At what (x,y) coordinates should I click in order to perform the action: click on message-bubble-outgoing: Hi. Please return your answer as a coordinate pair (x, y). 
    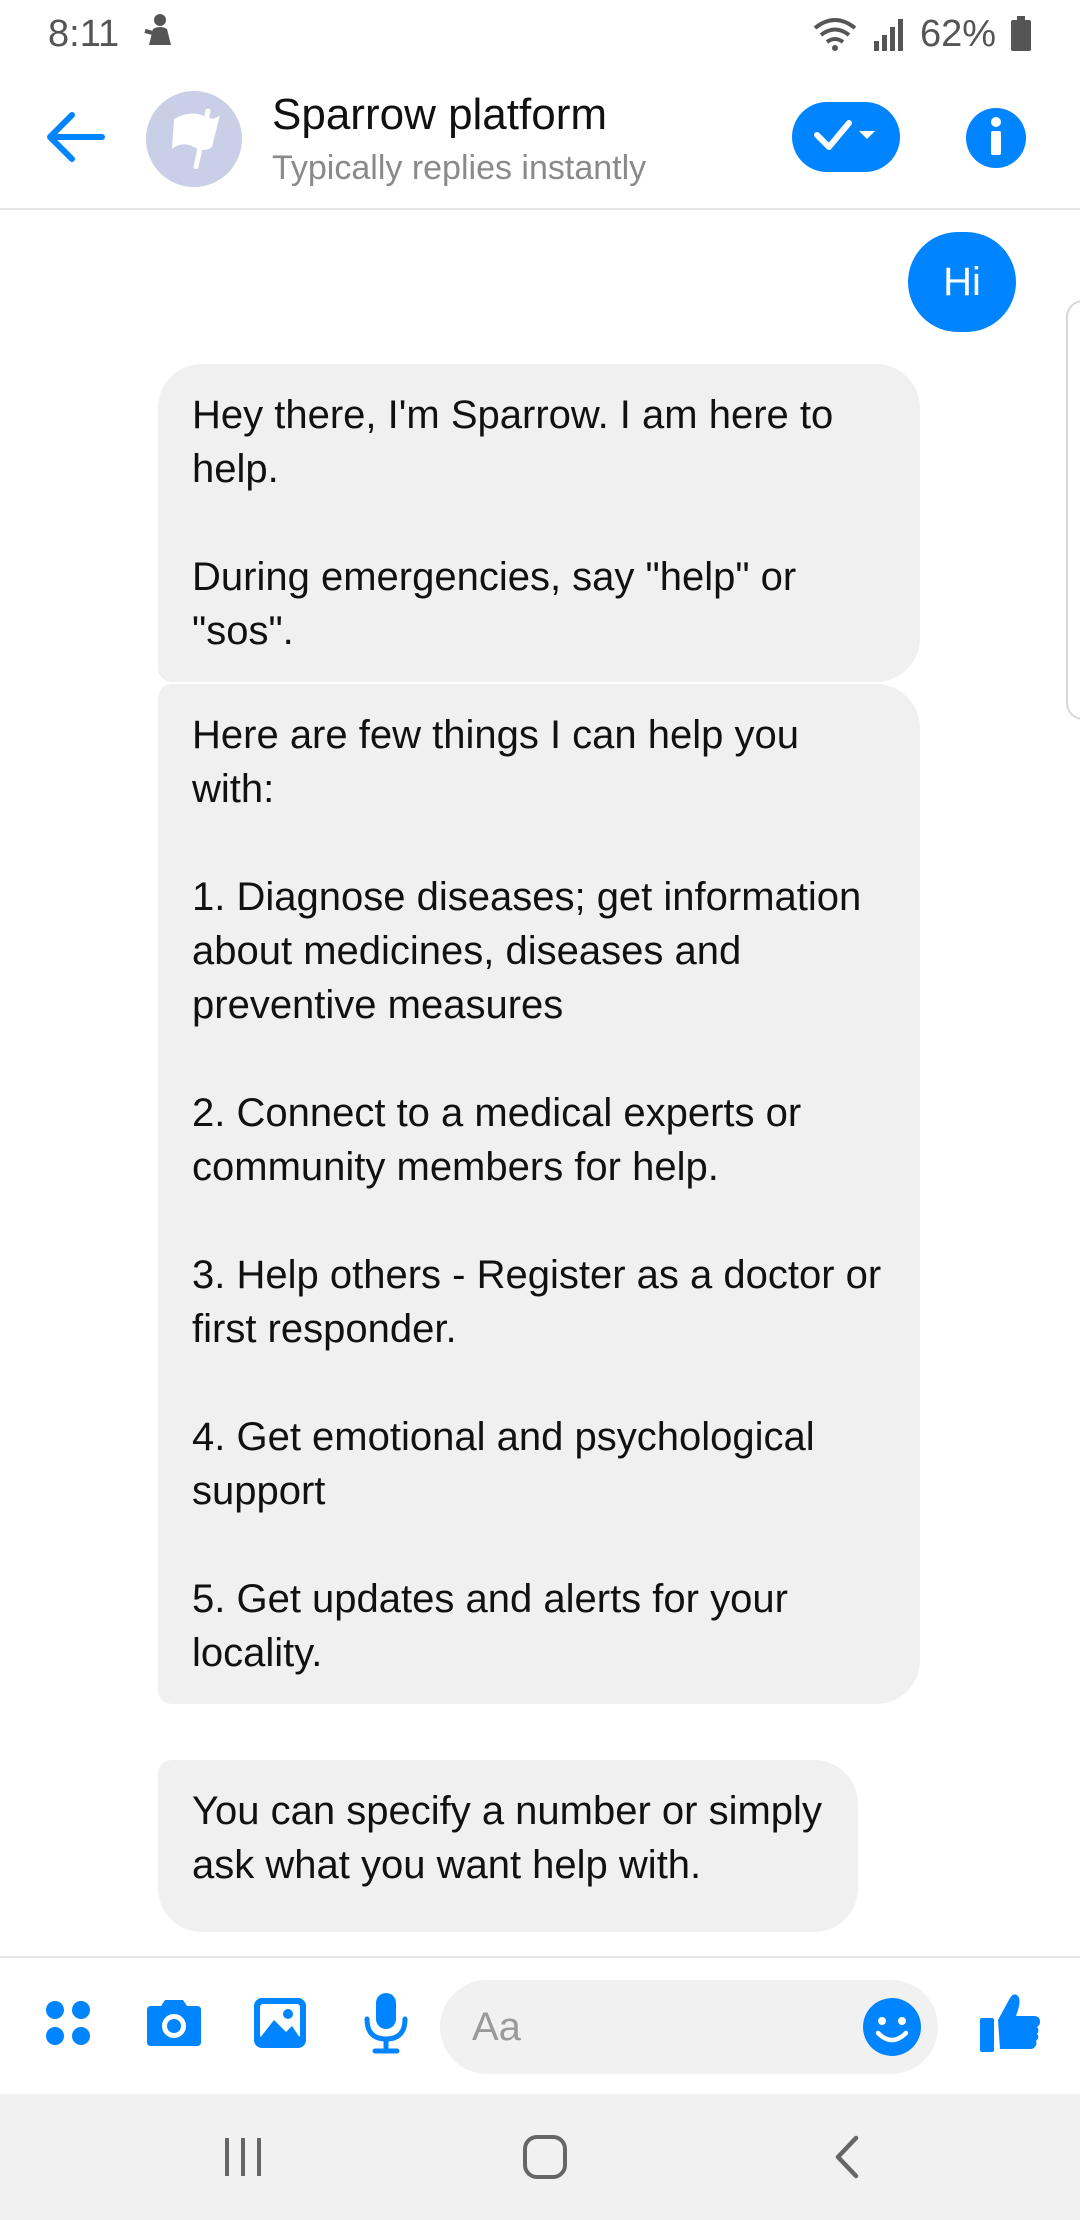
    Looking at the image, I should click on (962, 282).